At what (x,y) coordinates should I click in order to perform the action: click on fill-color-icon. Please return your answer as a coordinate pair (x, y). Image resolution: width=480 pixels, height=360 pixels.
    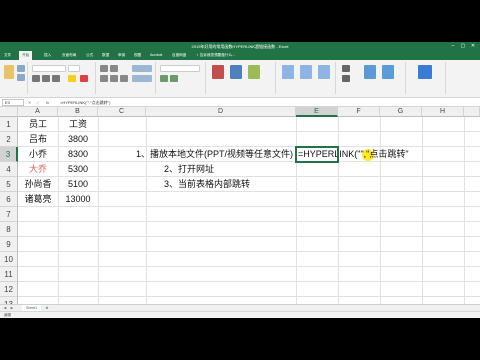
    Looking at the image, I should click on (72, 78).